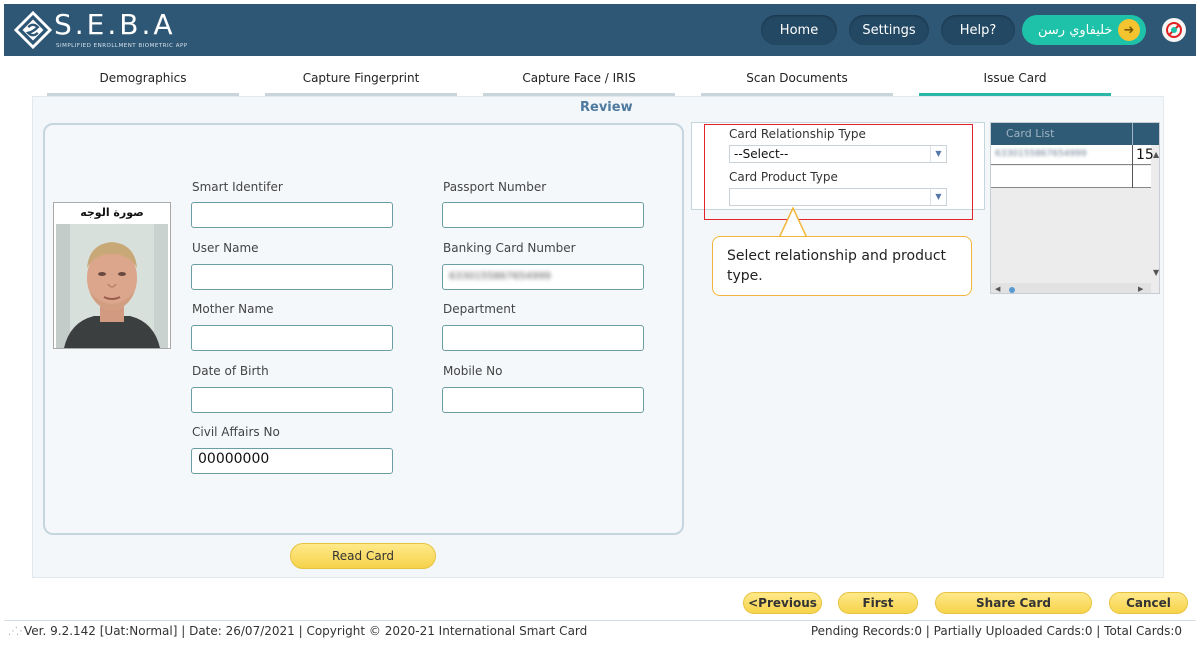  Describe the element at coordinates (33, 30) in the screenshot. I see `logo-mark-icon` at that location.